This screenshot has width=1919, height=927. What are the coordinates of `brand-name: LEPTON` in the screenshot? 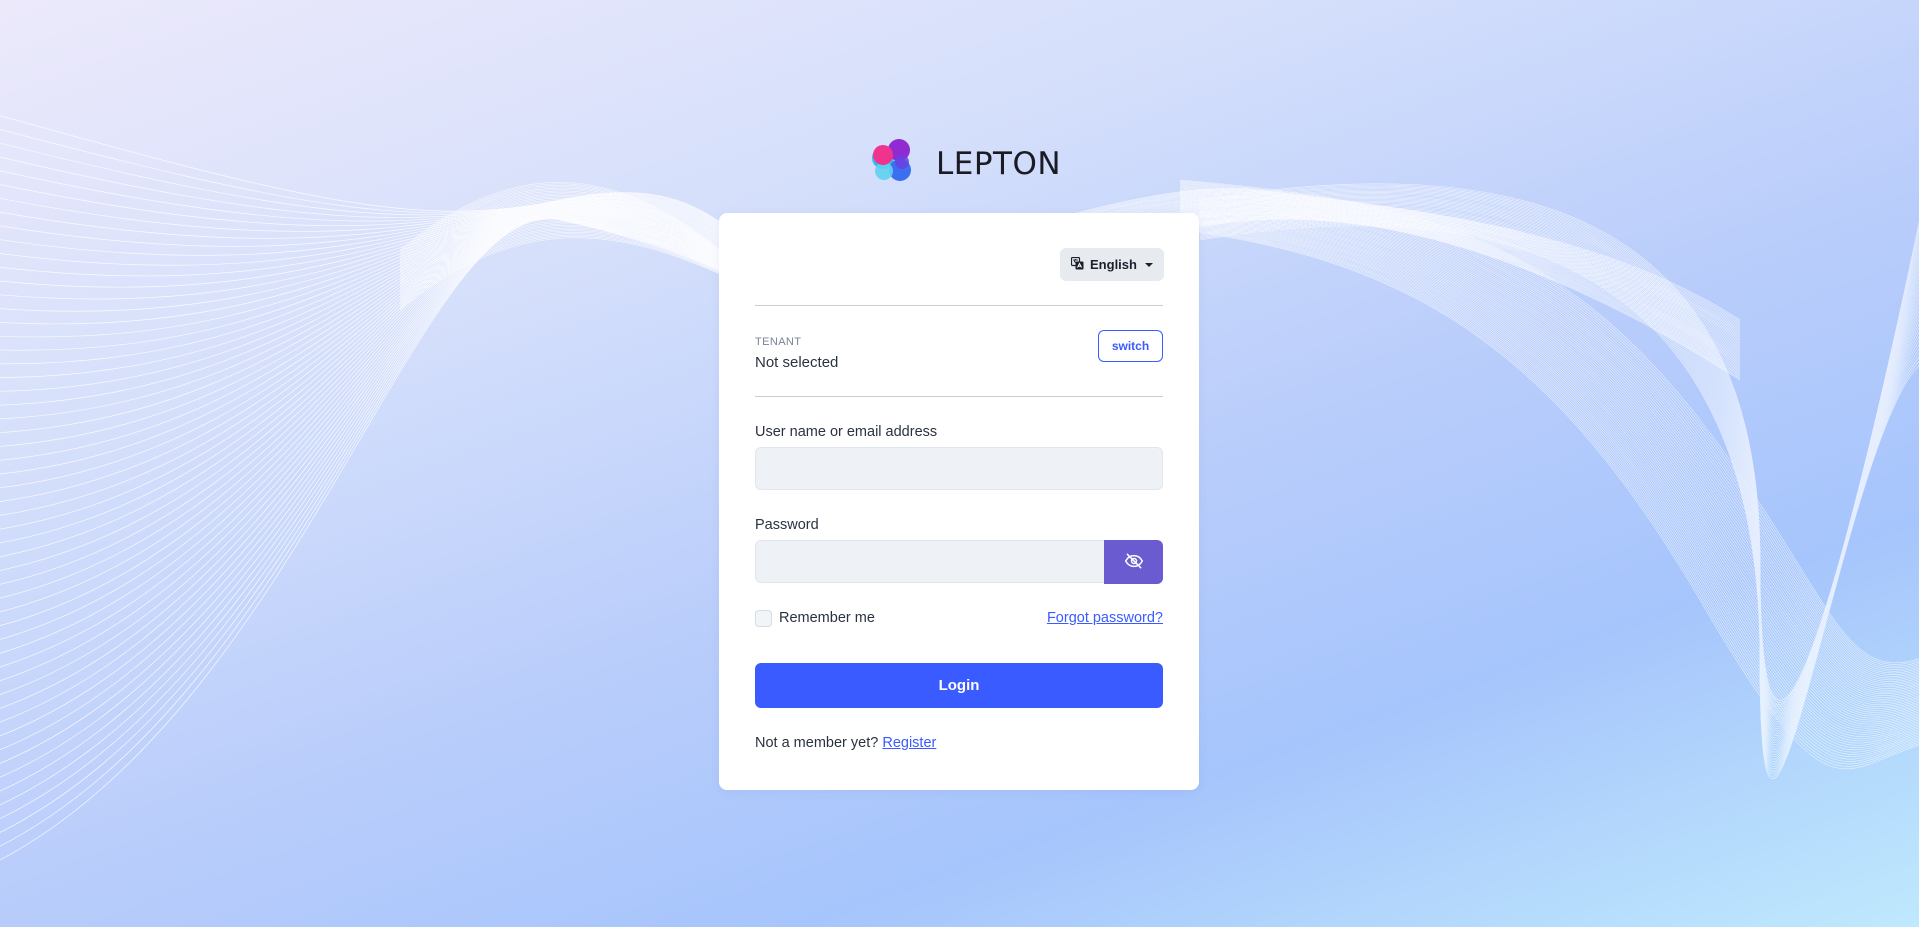 It's located at (999, 164).